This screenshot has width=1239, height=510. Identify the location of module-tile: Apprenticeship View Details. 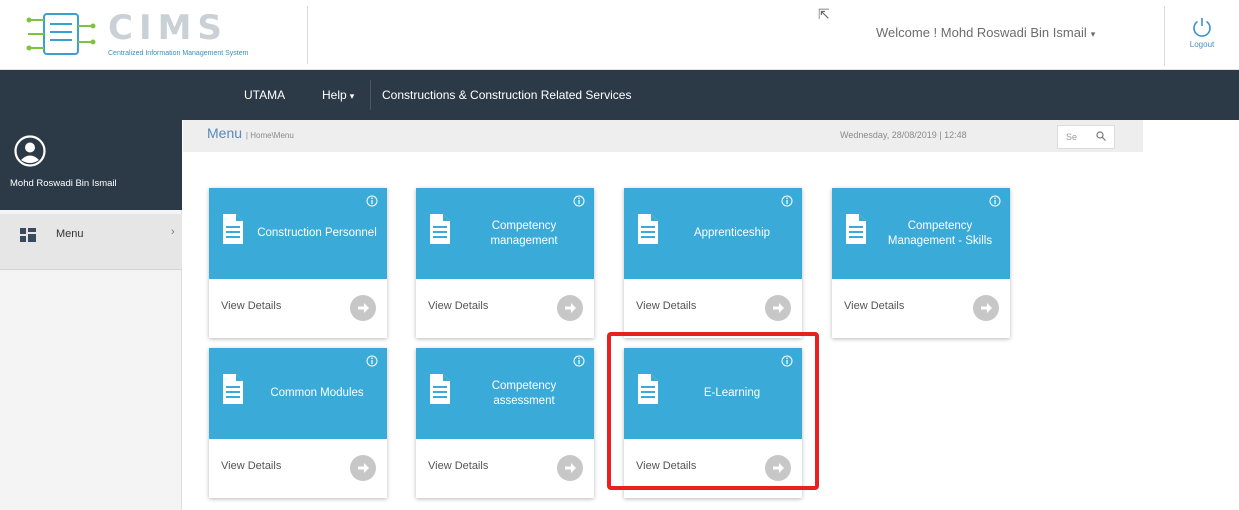
(713, 263).